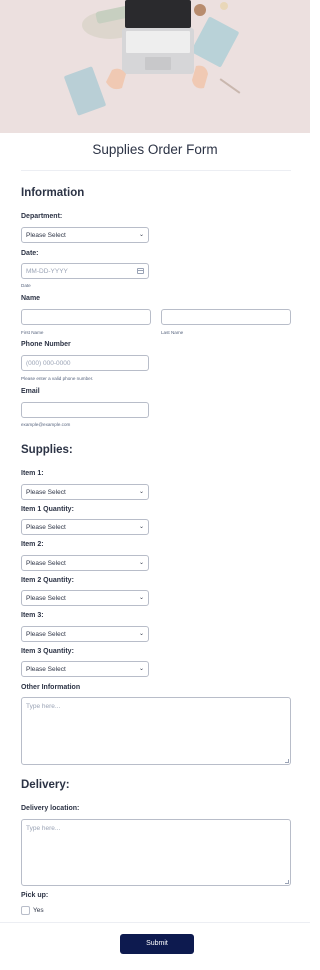  Describe the element at coordinates (46, 424) in the screenshot. I see `email-sublabel: example@example.com` at that location.